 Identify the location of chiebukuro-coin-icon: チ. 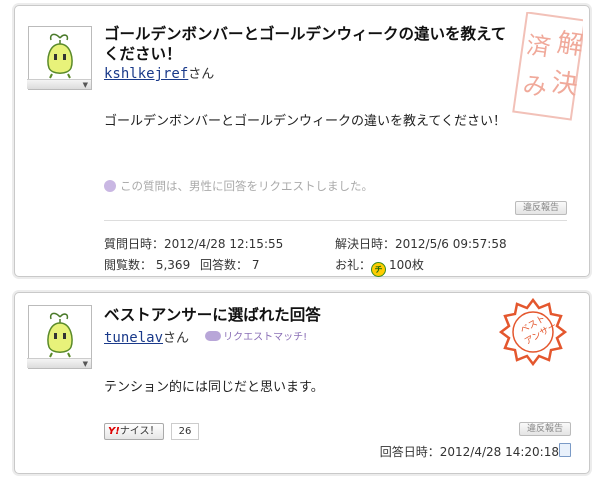
(379, 269).